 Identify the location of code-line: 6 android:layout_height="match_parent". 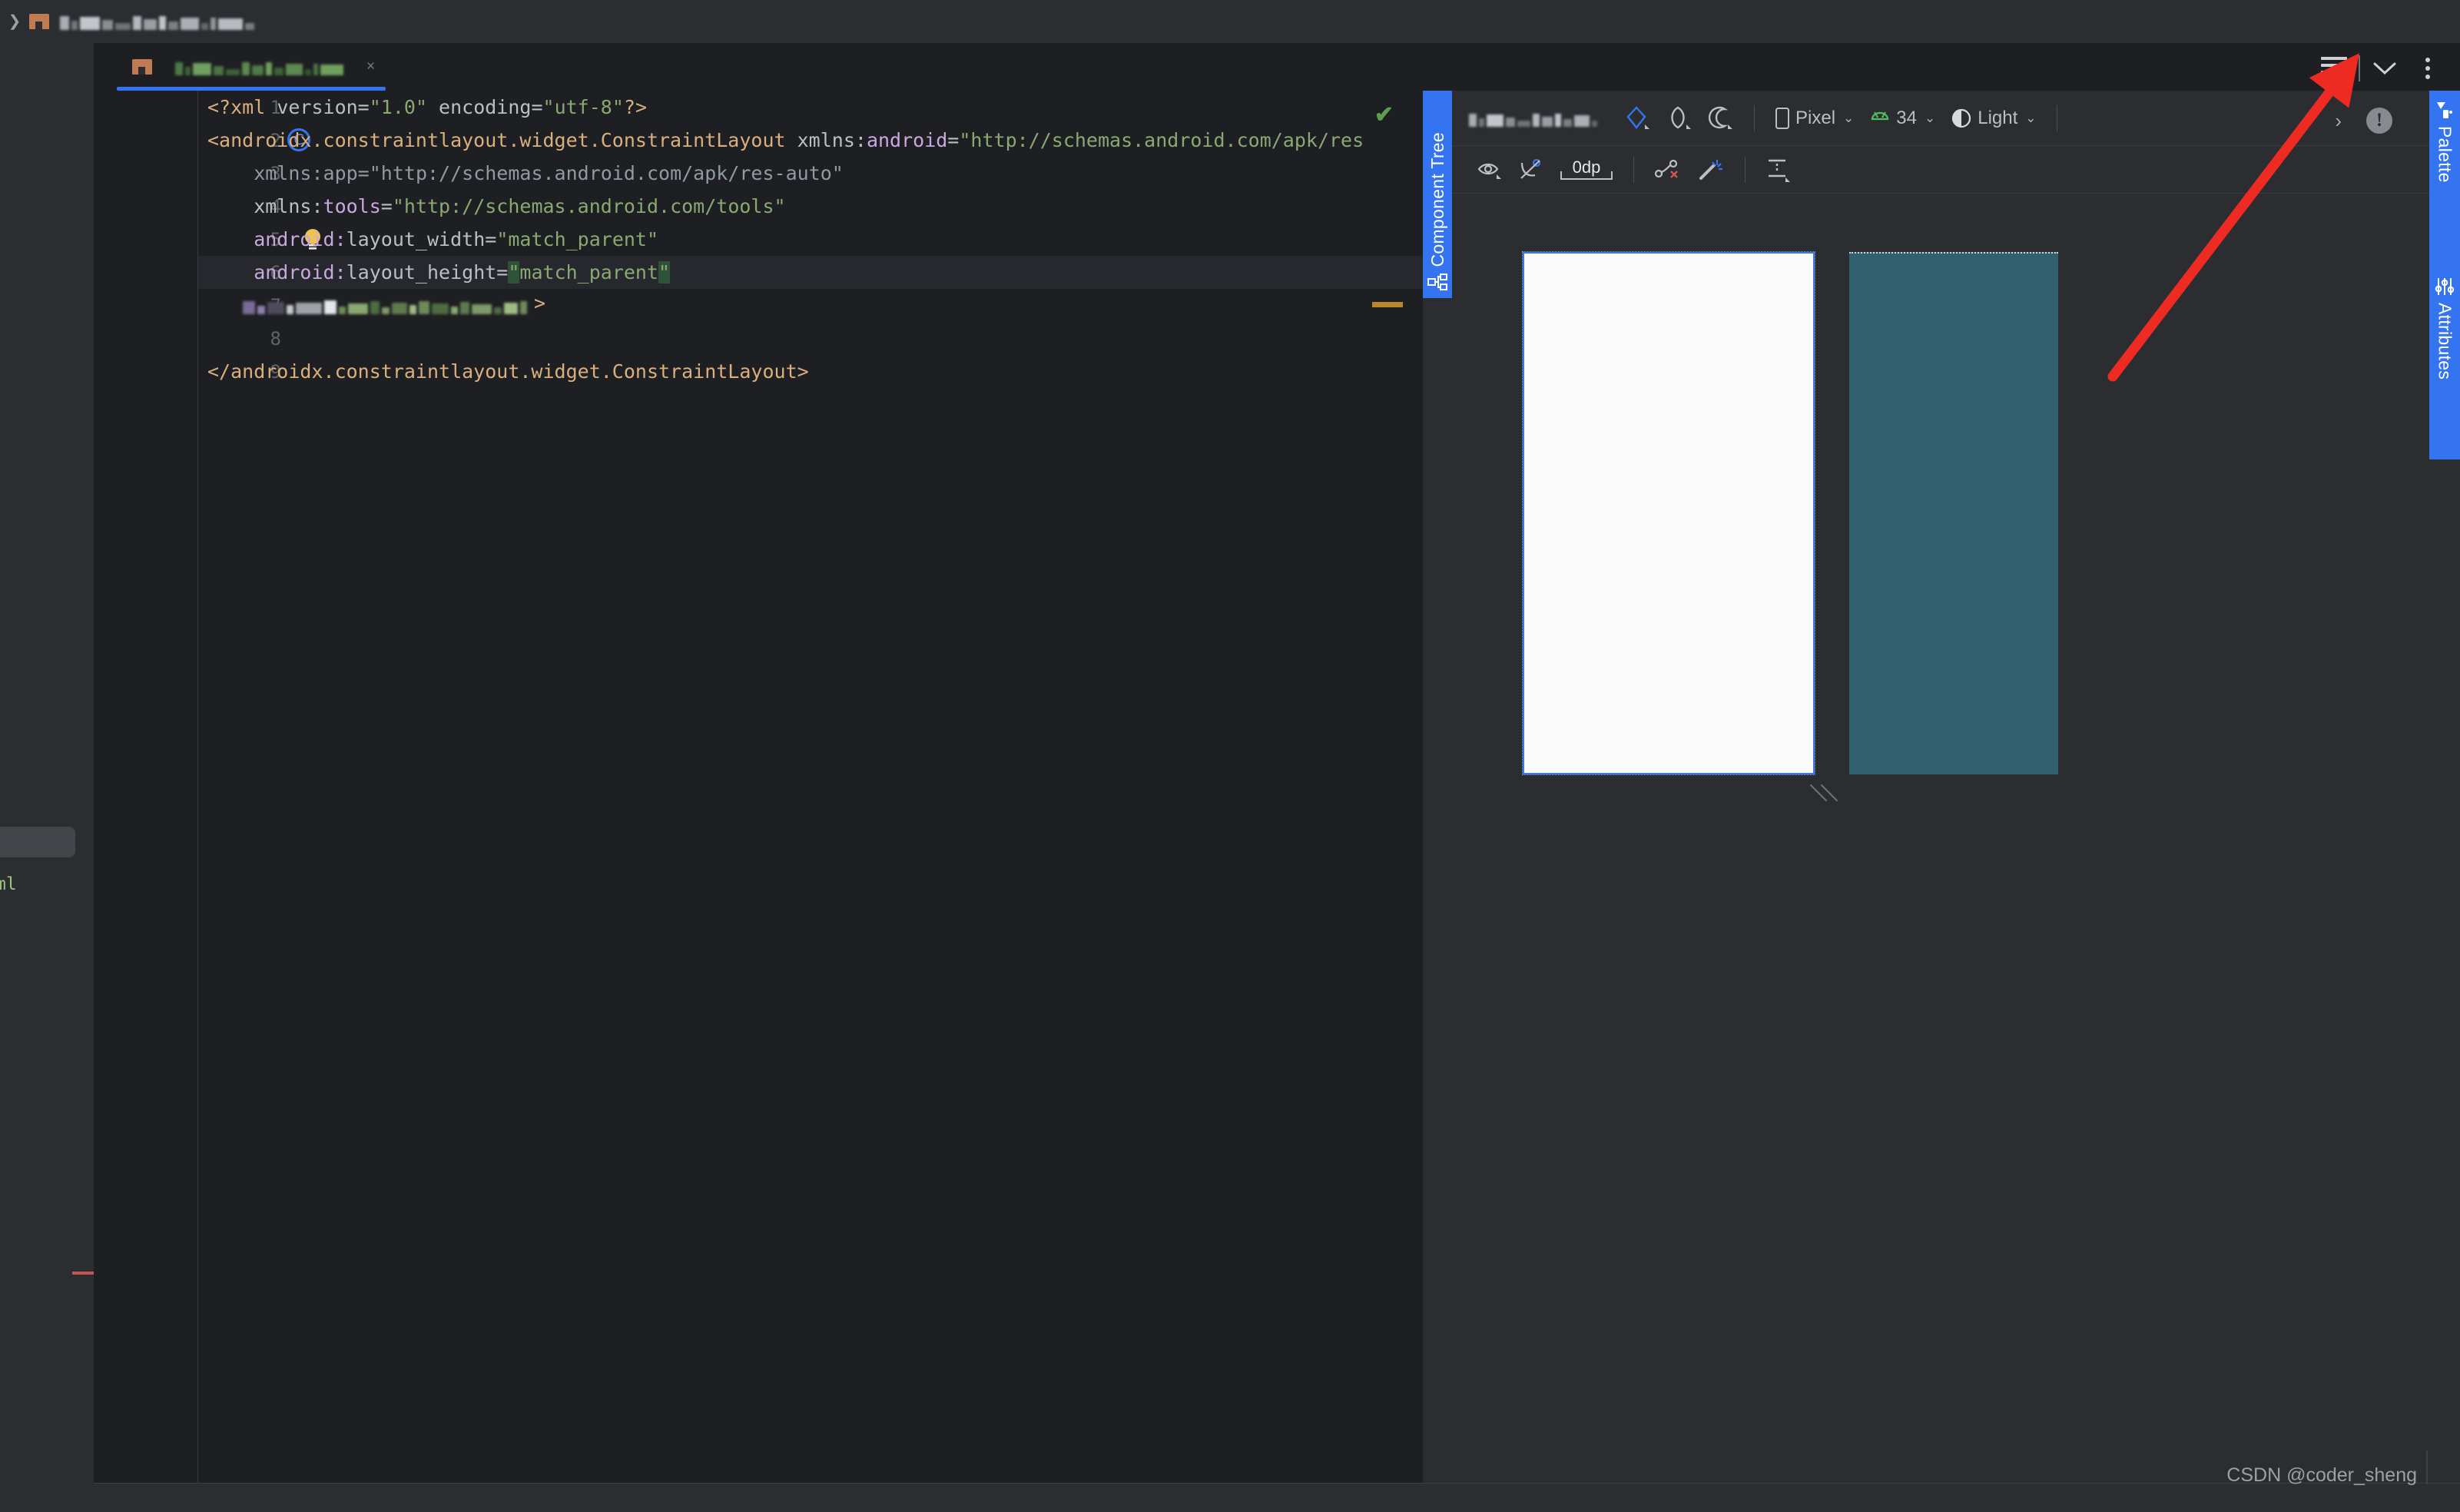
(810, 272).